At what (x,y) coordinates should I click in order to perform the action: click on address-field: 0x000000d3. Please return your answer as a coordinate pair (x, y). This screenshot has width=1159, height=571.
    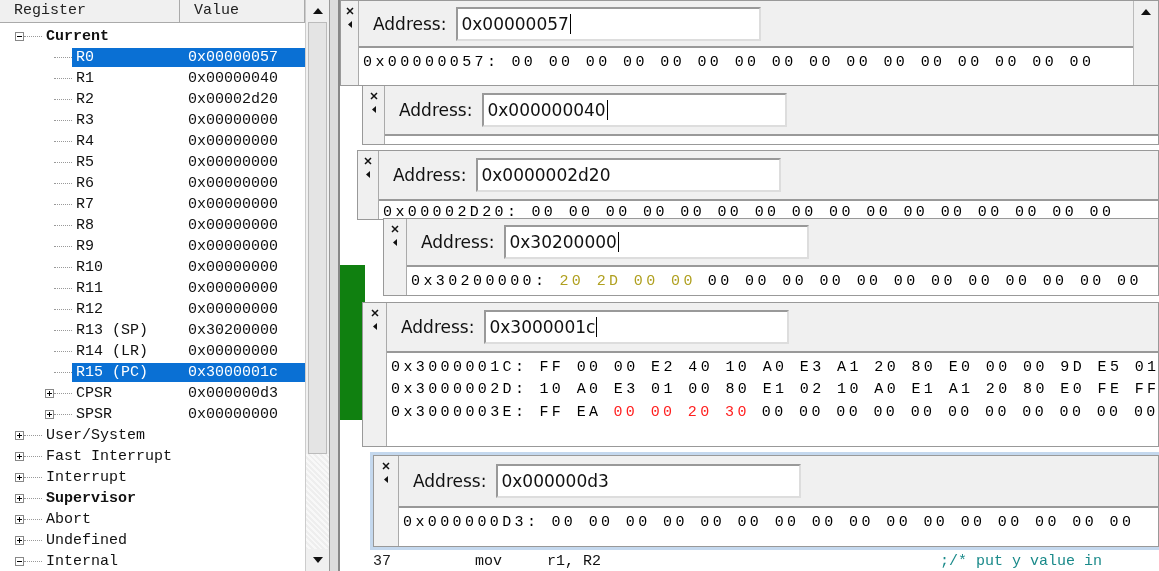
    Looking at the image, I should click on (649, 481).